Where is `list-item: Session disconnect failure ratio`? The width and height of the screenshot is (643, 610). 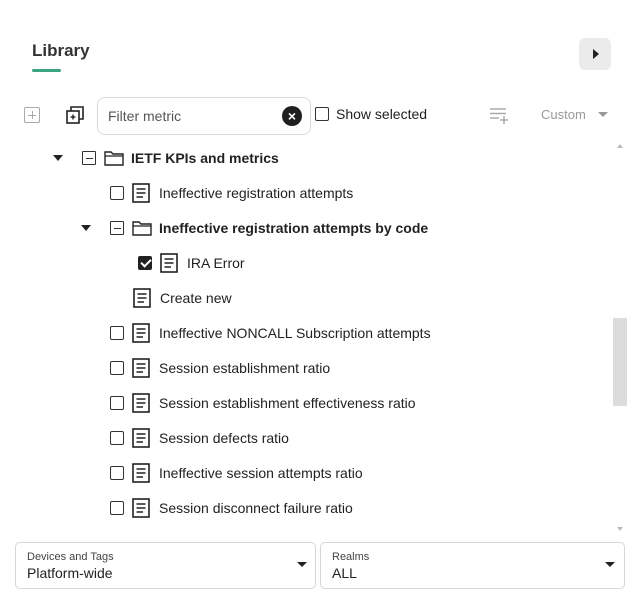
list-item: Session disconnect failure ratio is located at coordinates (306, 508).